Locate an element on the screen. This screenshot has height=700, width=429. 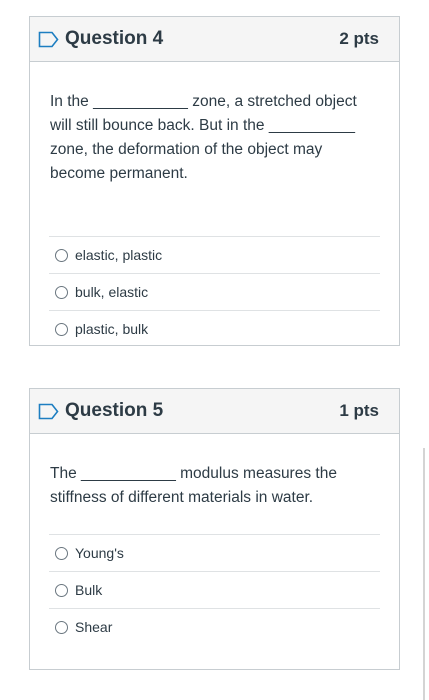
question-points: 2 pts is located at coordinates (359, 38).